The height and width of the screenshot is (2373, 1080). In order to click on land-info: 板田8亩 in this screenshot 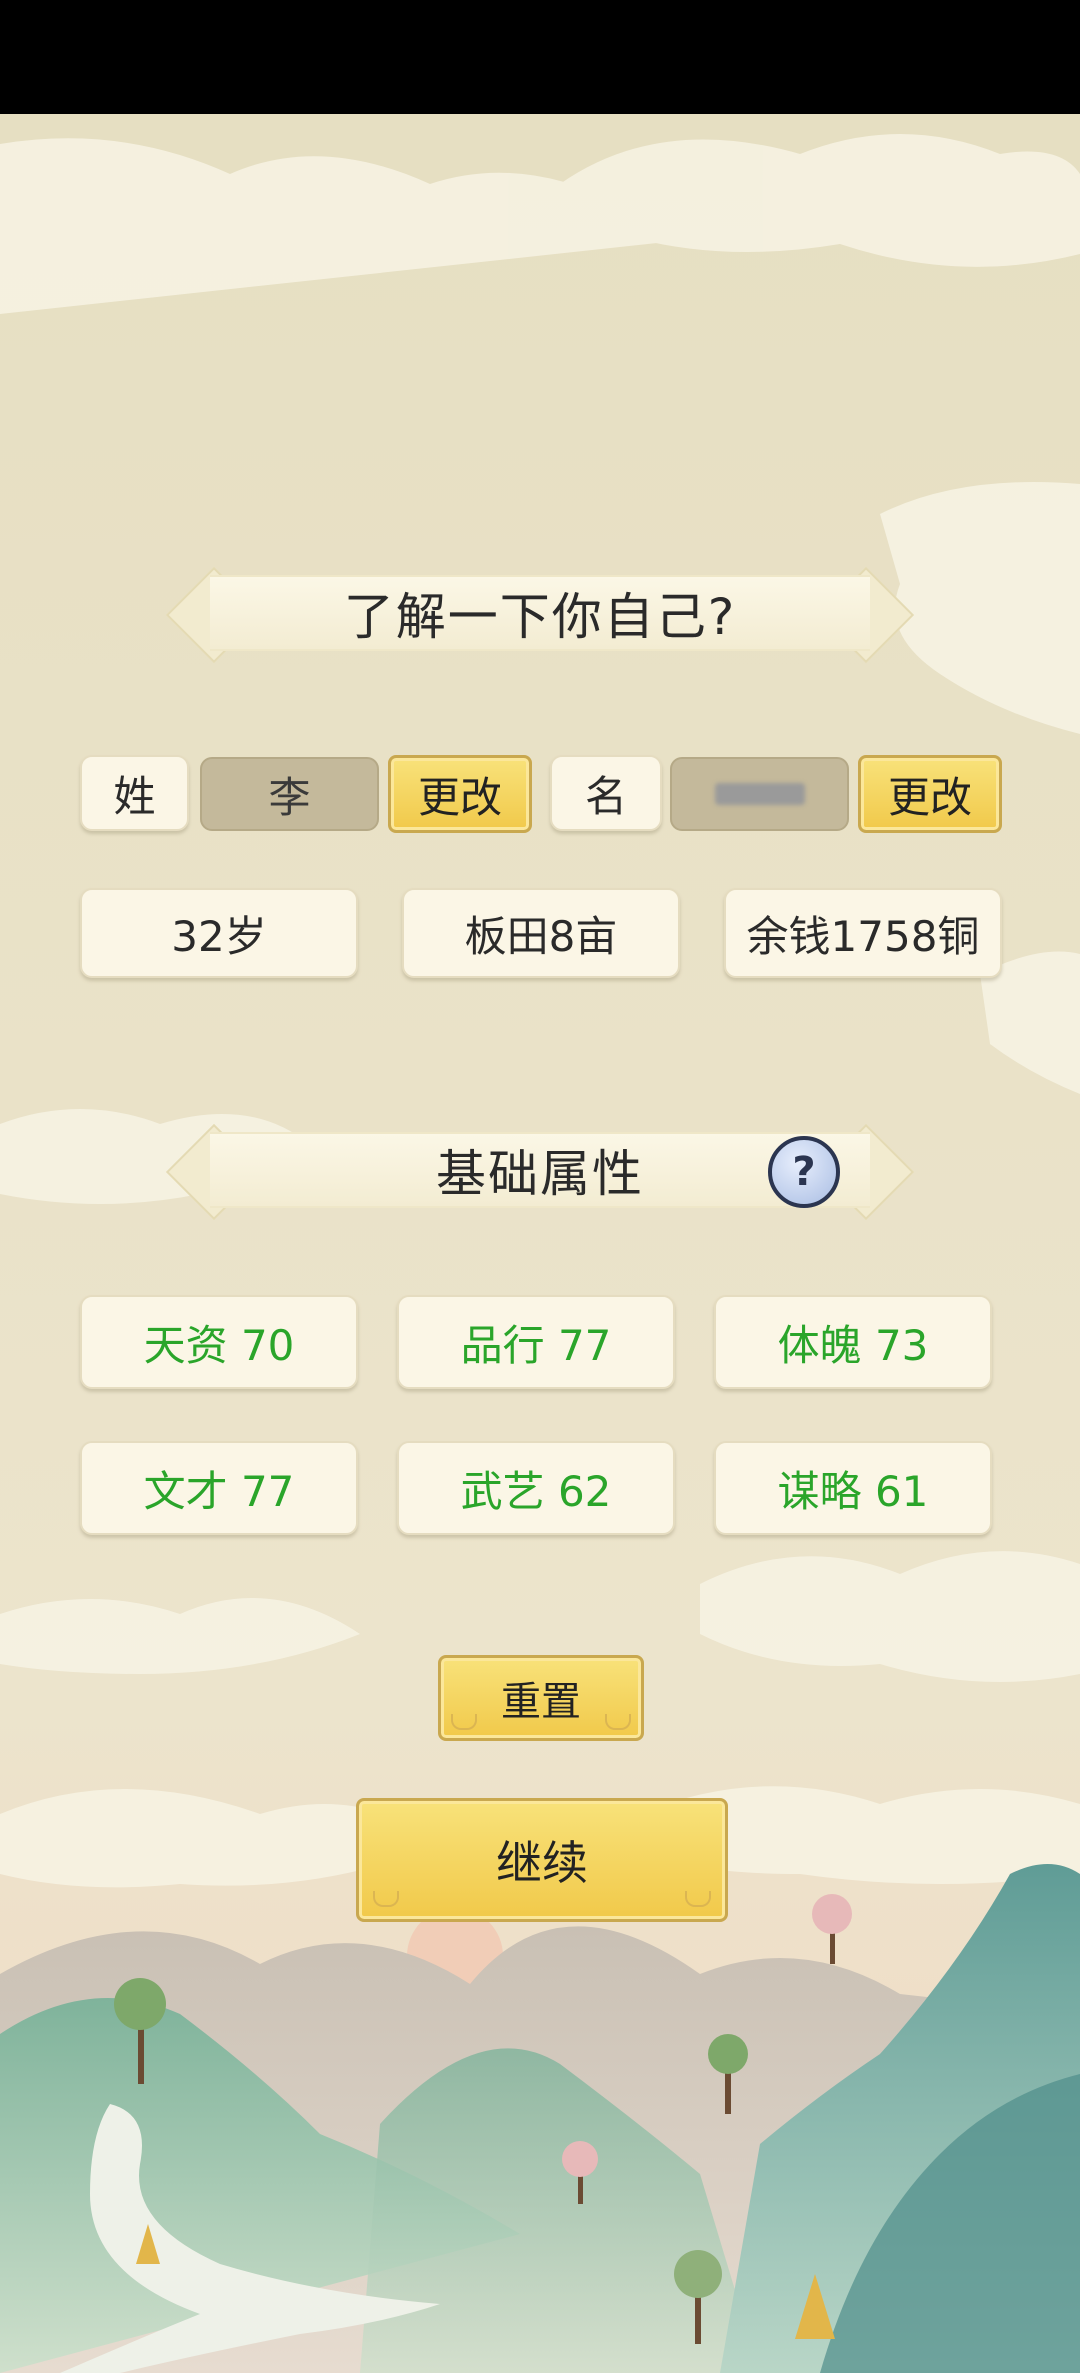, I will do `click(541, 933)`.